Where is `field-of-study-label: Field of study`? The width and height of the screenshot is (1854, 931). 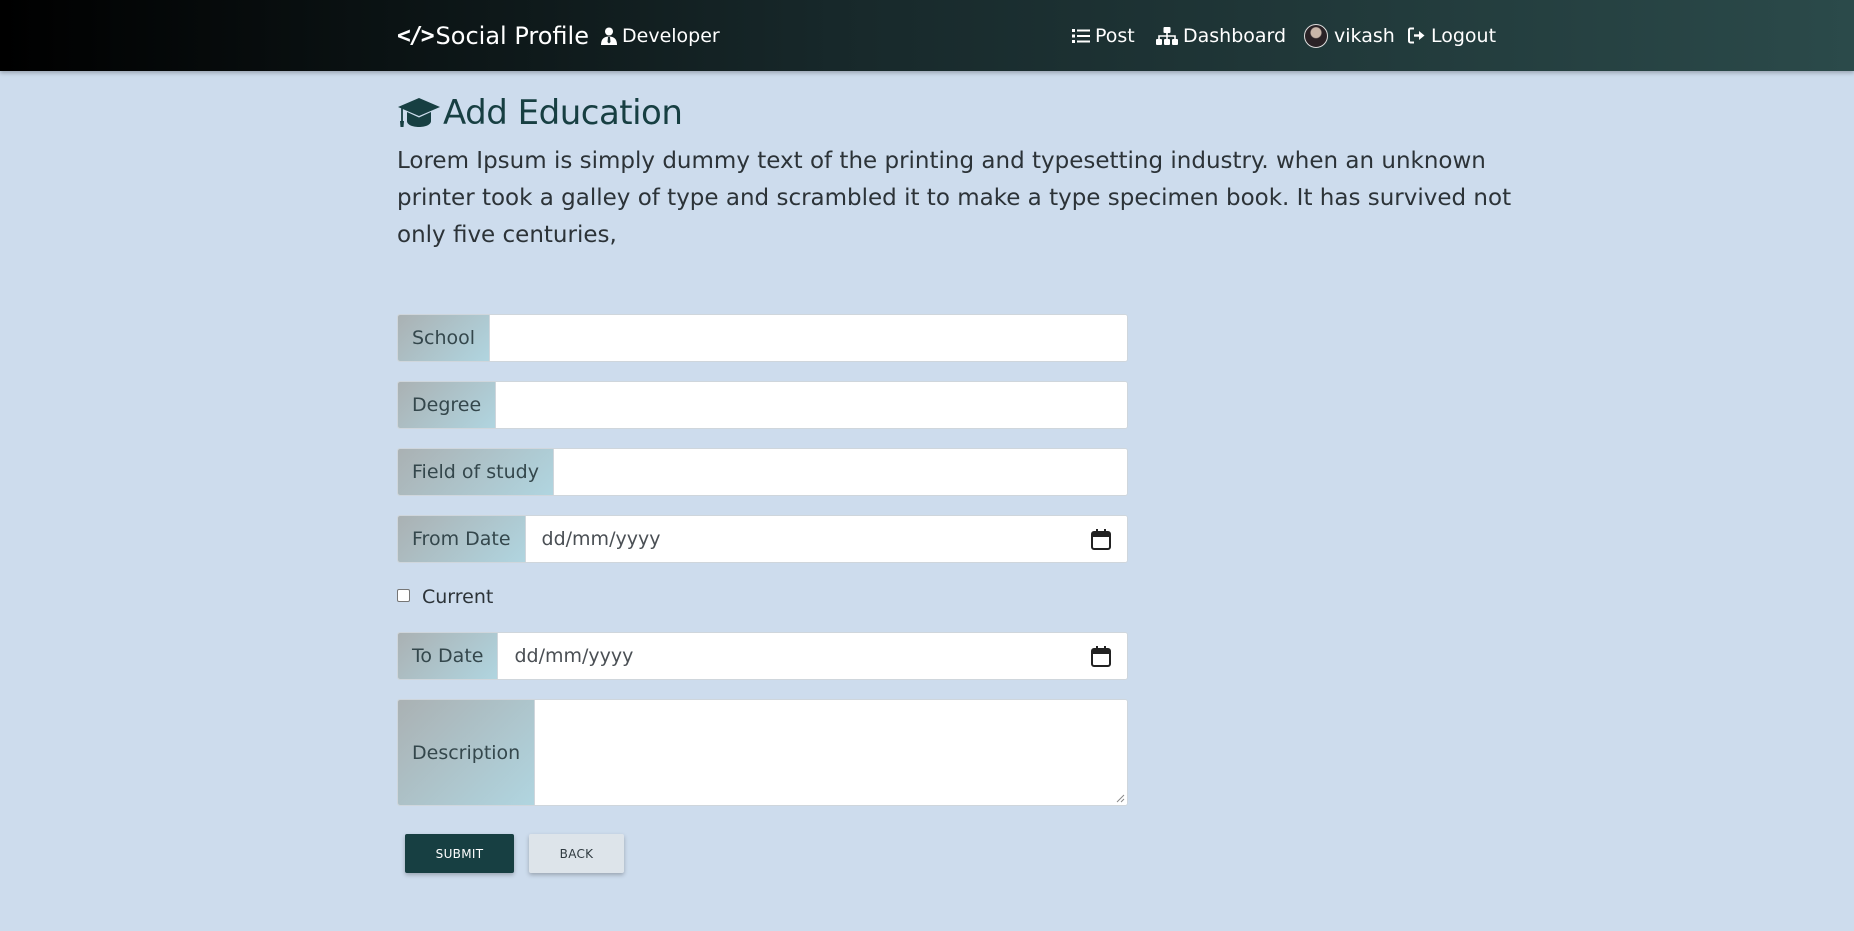
field-of-study-label: Field of study is located at coordinates (476, 472).